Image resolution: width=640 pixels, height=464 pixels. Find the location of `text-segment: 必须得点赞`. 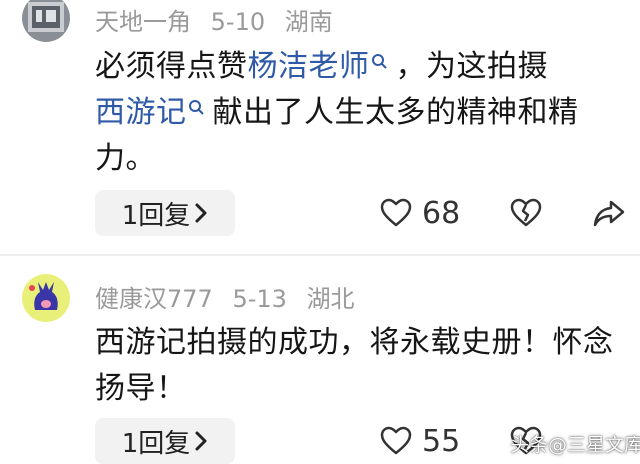

text-segment: 必须得点赞 is located at coordinates (171, 66).